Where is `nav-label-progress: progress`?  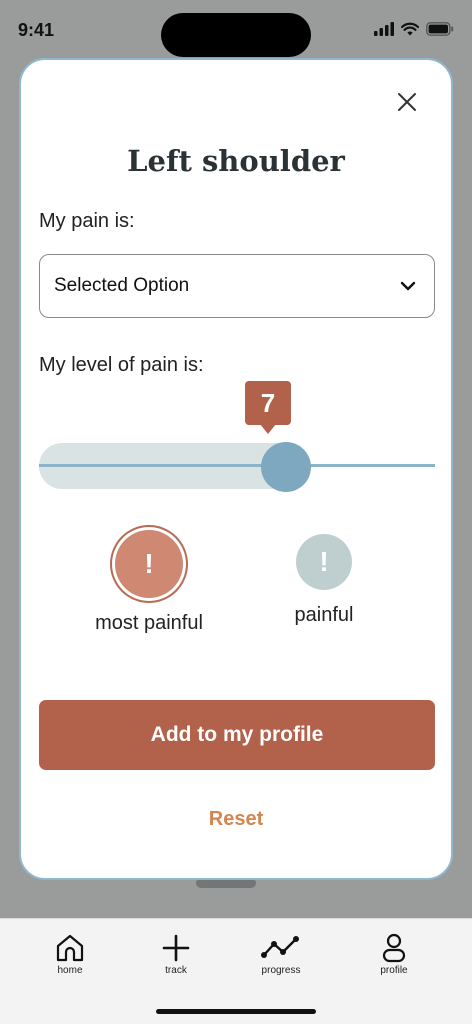
nav-label-progress: progress is located at coordinates (281, 970).